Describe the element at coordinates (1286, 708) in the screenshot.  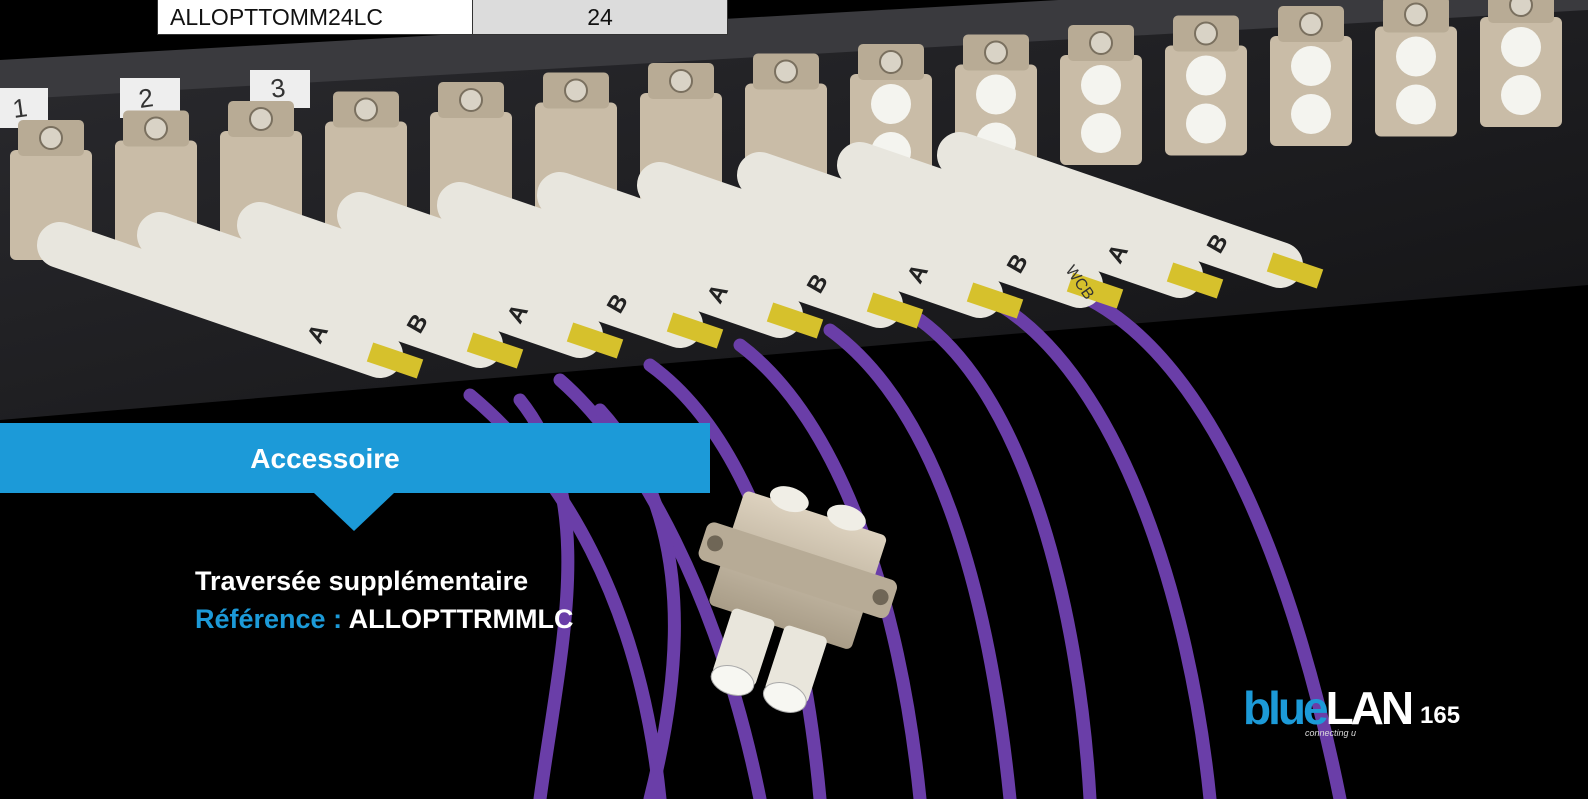
I see `logo-part-blue: blue` at that location.